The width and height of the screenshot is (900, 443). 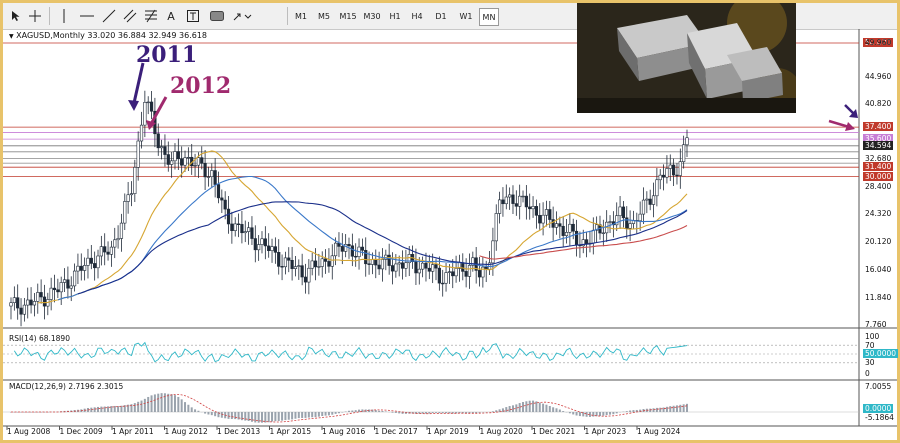 I want to click on price-axis-label: 40.820, so click(x=878, y=104).